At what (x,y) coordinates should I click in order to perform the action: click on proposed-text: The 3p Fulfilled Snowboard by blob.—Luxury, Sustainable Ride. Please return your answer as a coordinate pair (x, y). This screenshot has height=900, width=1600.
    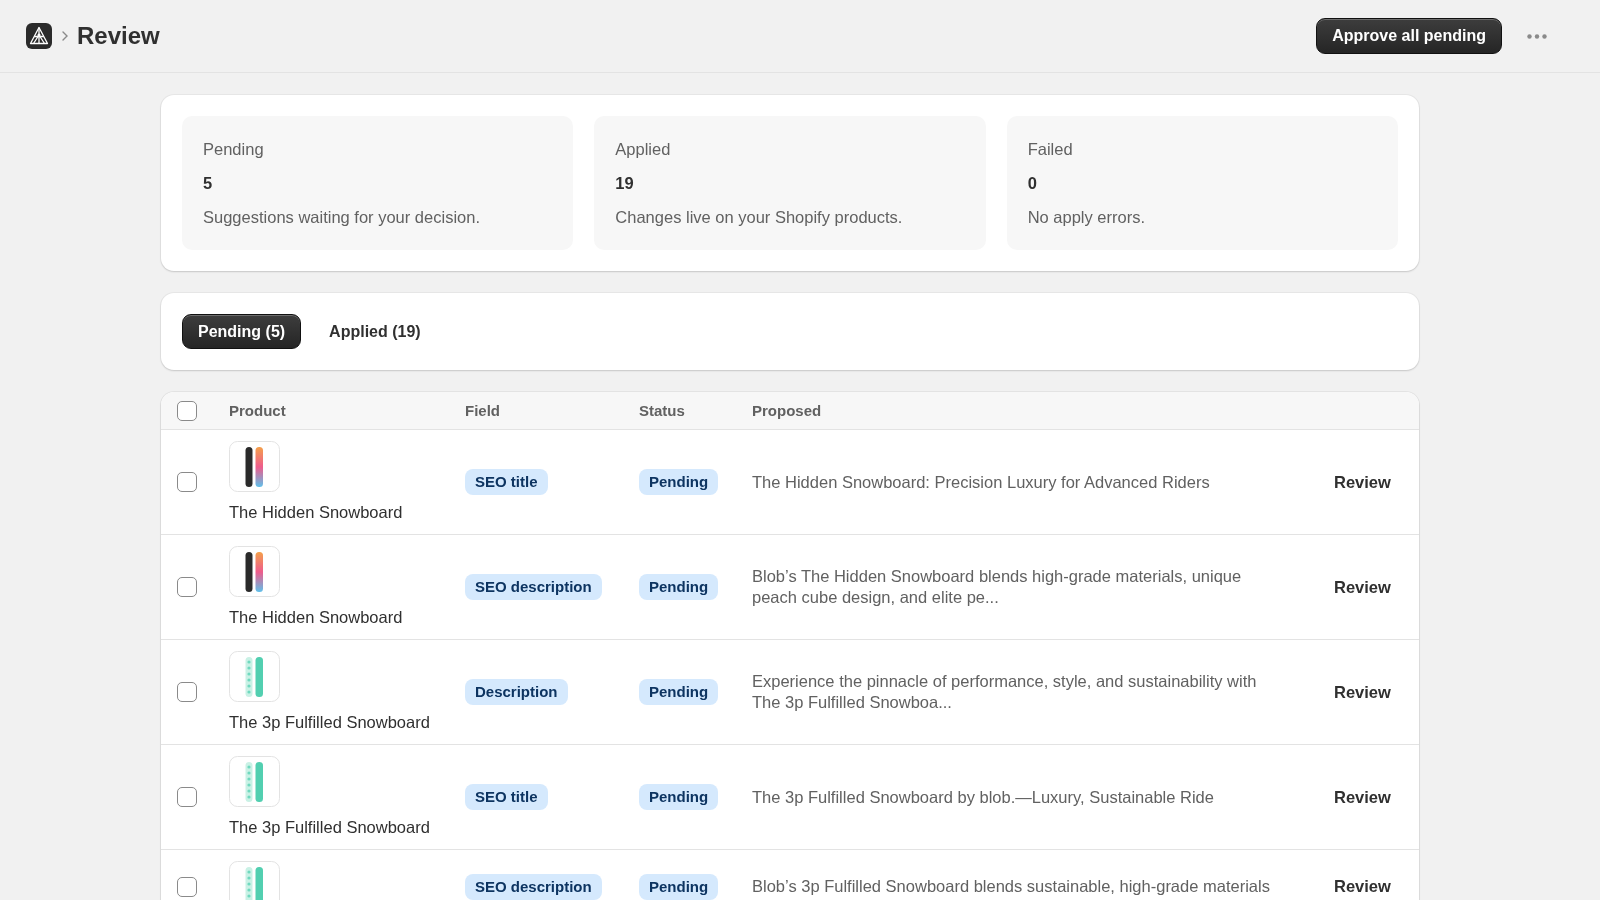
    Looking at the image, I should click on (983, 797).